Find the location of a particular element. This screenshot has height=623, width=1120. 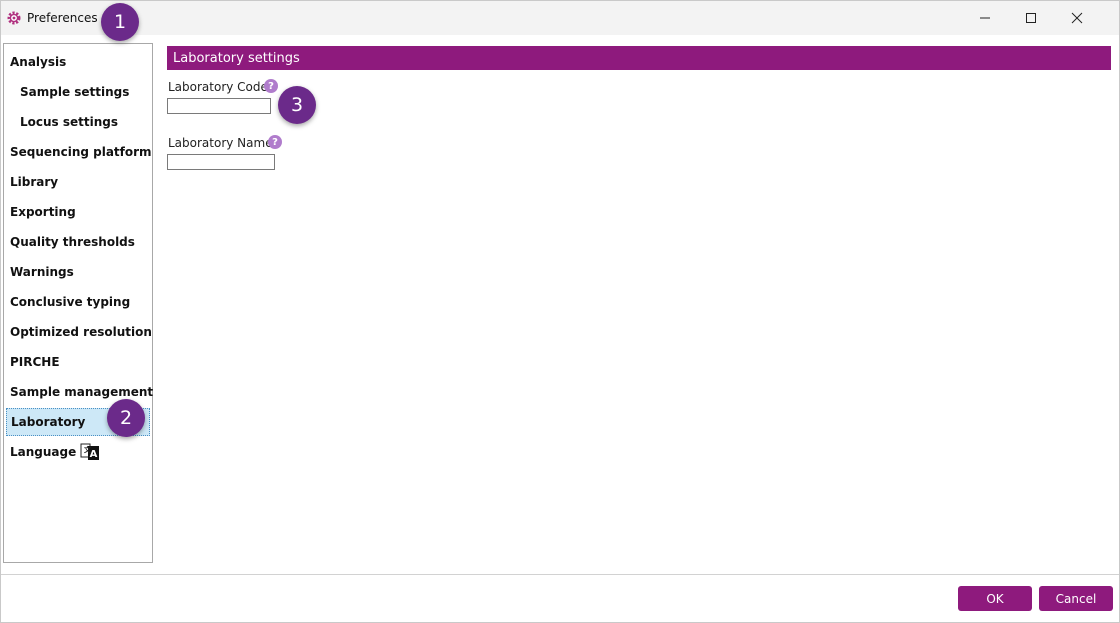

minimize-icon is located at coordinates (985, 18).